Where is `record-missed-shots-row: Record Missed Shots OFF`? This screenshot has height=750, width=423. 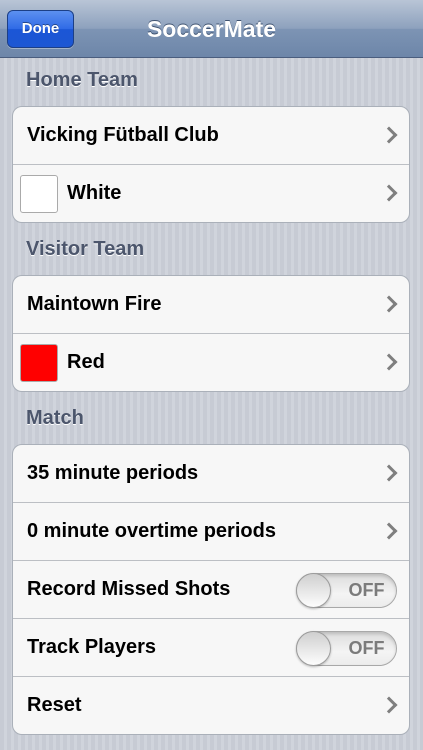 record-missed-shots-row: Record Missed Shots OFF is located at coordinates (211, 589).